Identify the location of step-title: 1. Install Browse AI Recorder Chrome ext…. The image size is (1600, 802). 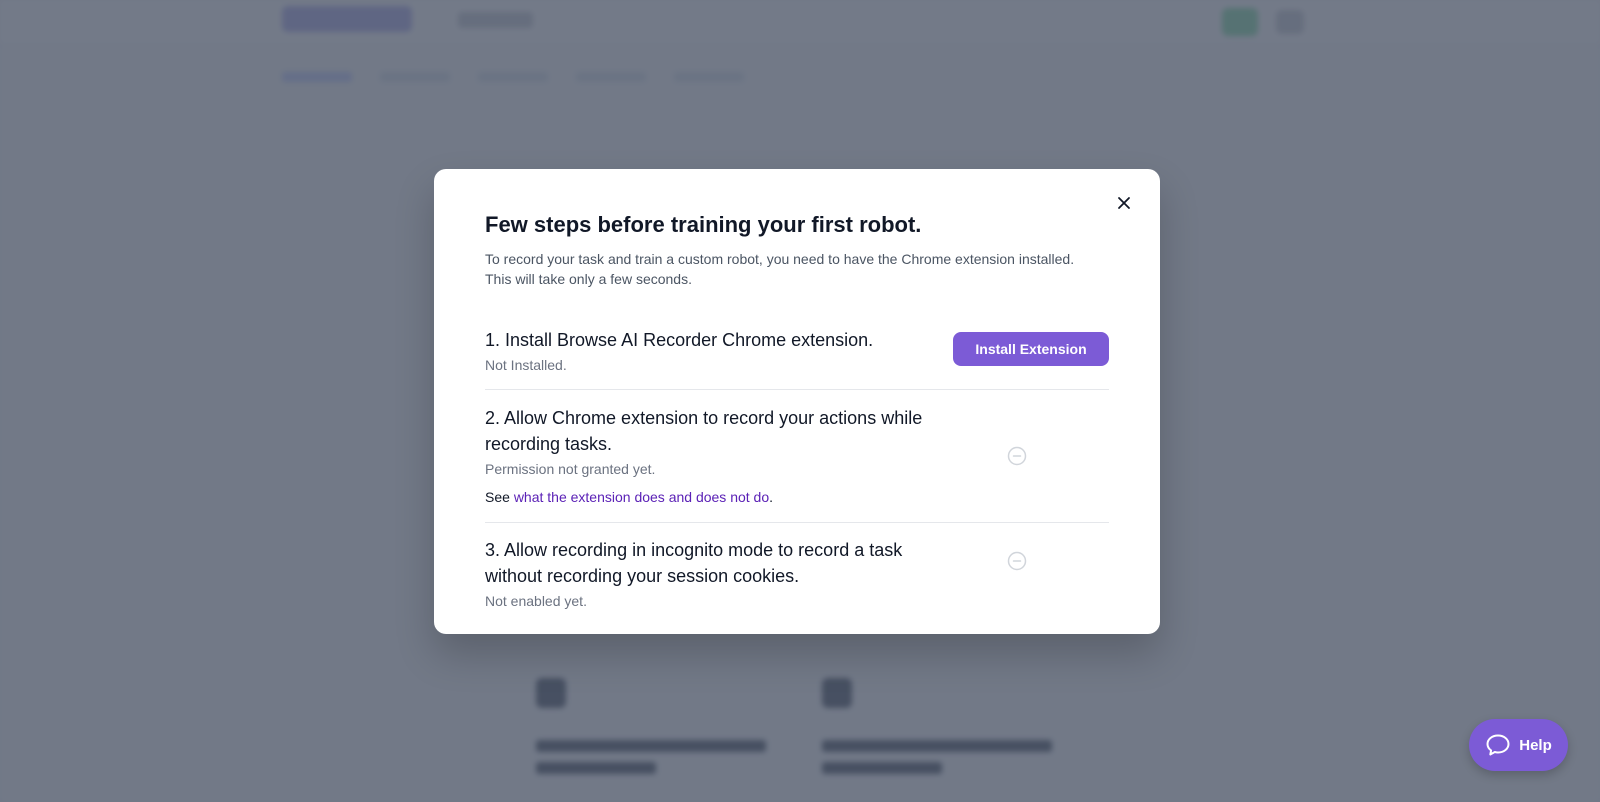
(679, 340).